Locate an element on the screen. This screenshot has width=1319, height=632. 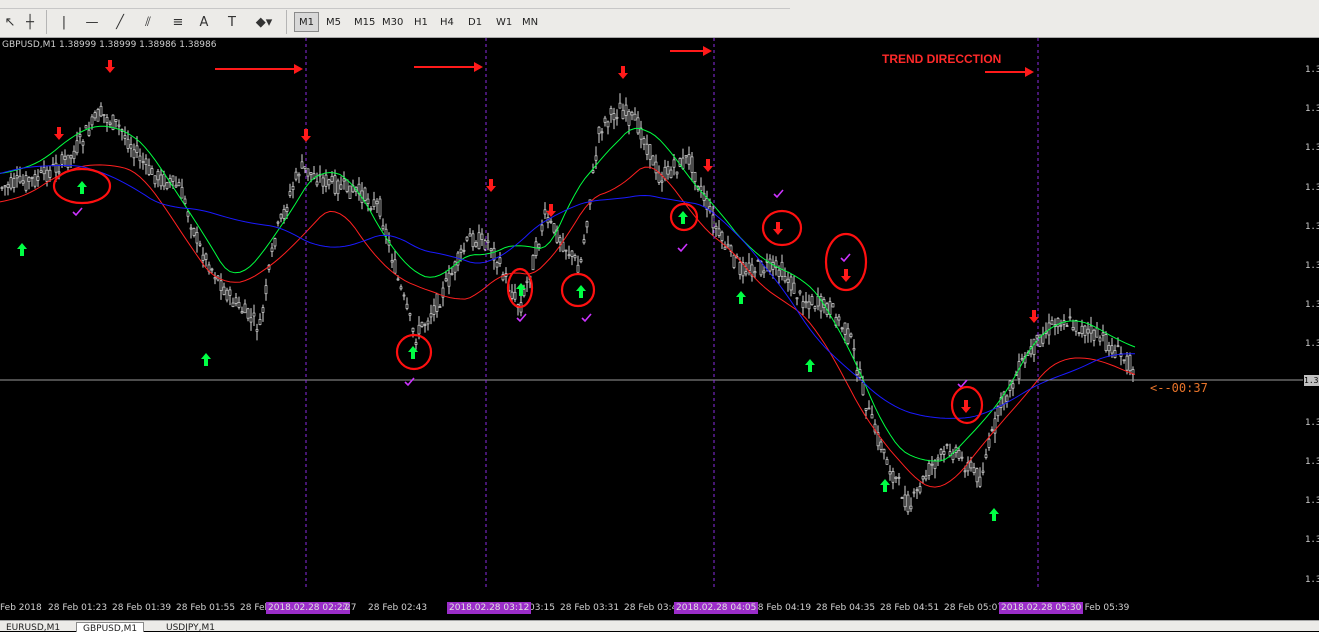
timeframe-m5-button: M5 is located at coordinates (333, 22).